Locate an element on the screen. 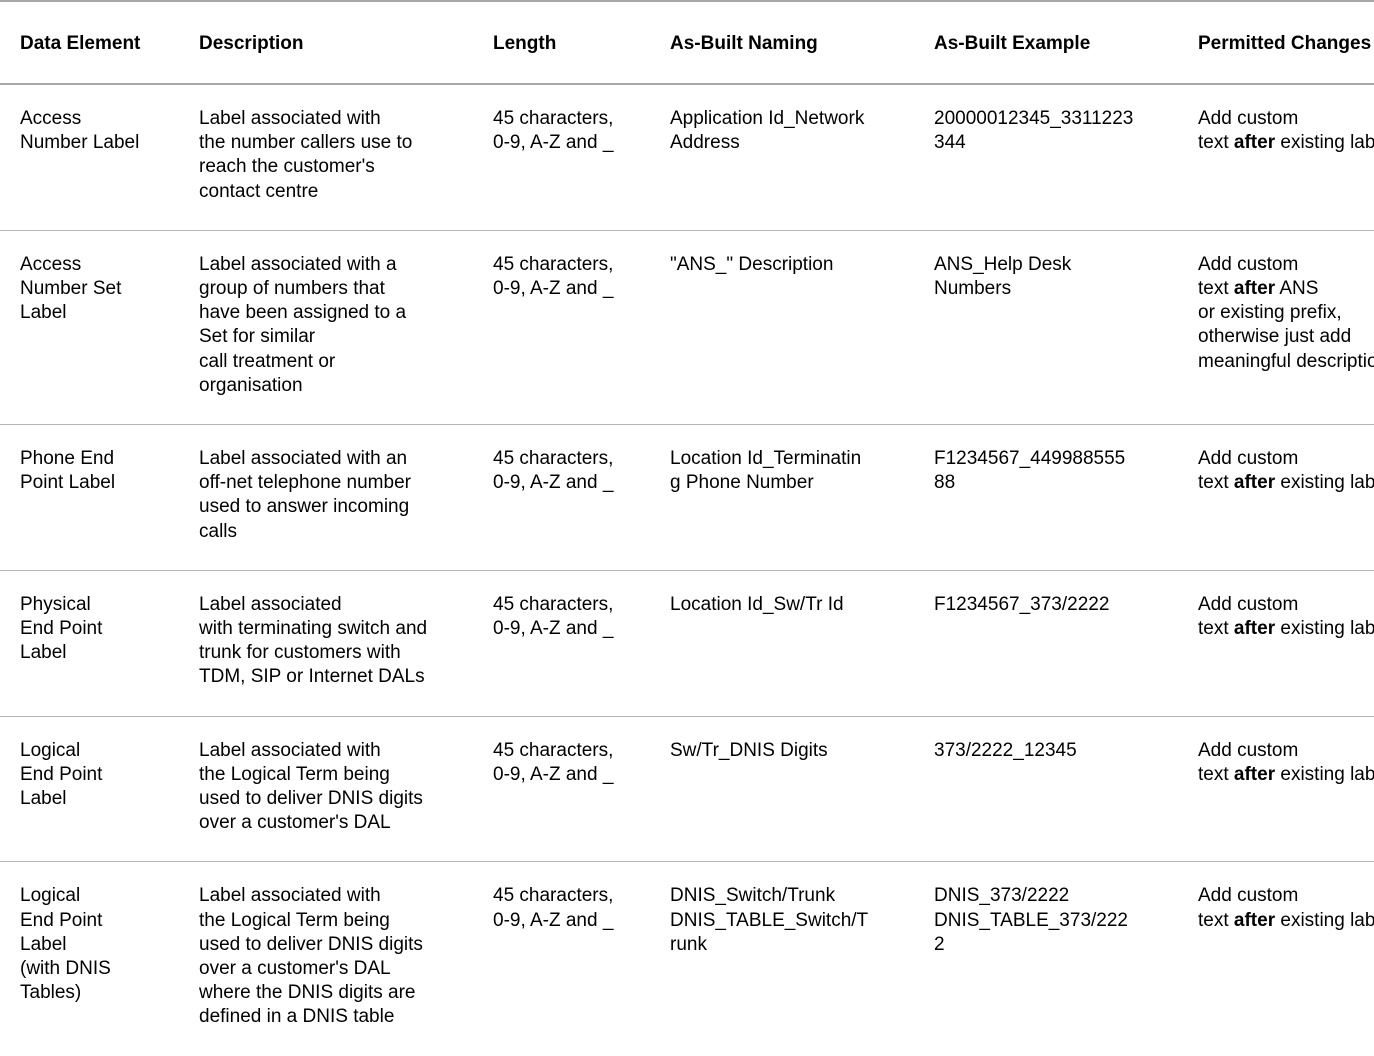 This screenshot has height=1056, width=1374. cell-data-element: Phone End Point Label is located at coordinates (99, 497).